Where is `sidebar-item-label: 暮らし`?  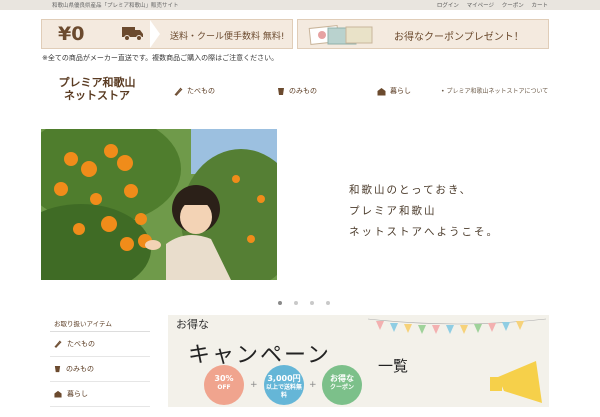 sidebar-item-label: 暮らし is located at coordinates (77, 394).